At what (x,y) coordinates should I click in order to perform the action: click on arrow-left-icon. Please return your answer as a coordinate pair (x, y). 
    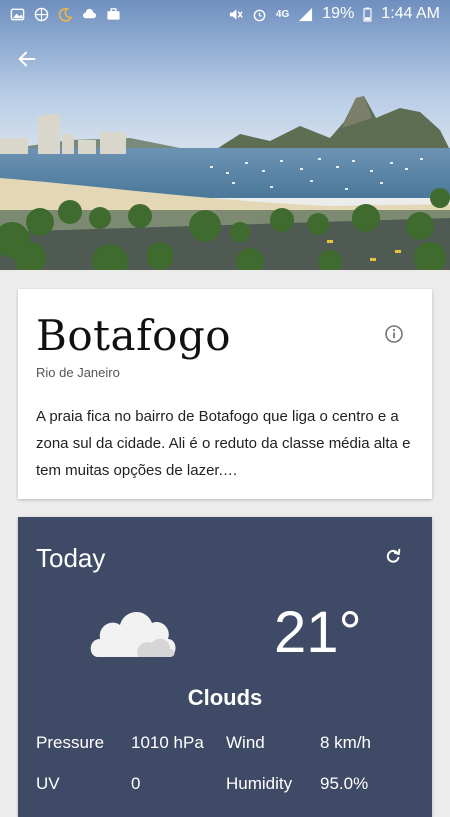
    Looking at the image, I should click on (27, 59).